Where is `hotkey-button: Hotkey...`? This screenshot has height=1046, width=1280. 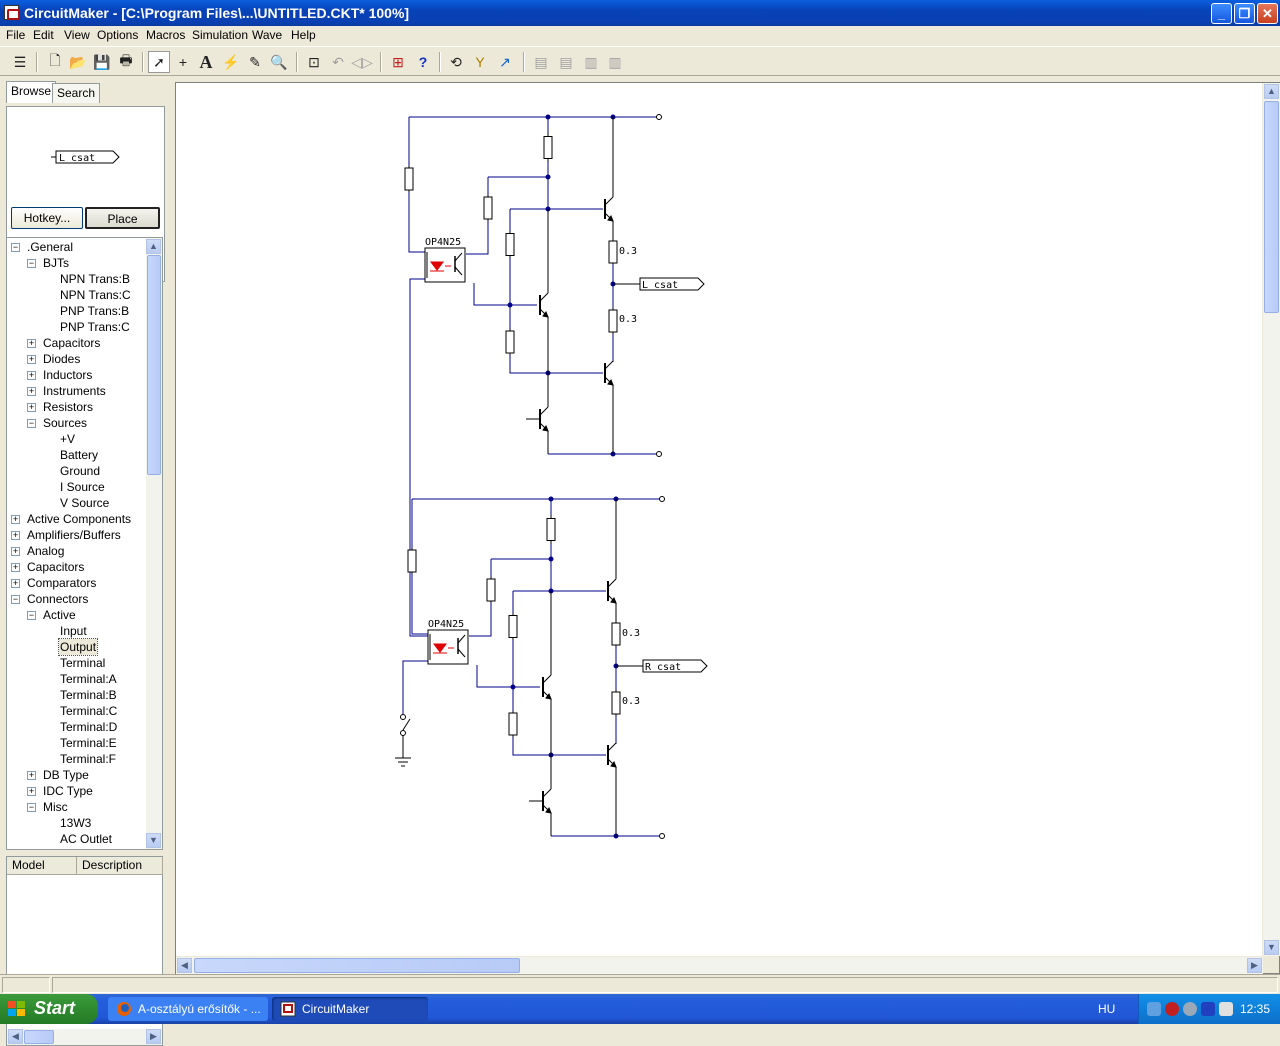 hotkey-button: Hotkey... is located at coordinates (47, 218).